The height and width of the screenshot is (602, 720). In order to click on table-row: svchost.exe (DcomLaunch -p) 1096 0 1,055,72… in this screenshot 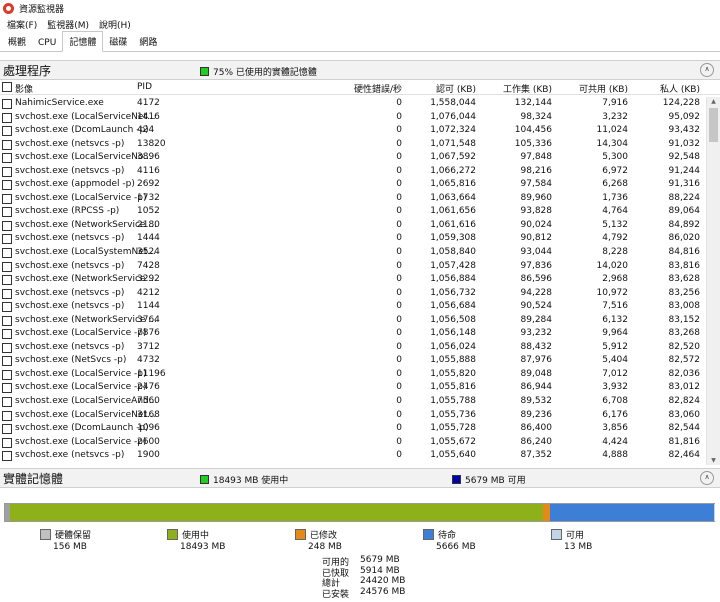, I will do `click(353, 429)`.